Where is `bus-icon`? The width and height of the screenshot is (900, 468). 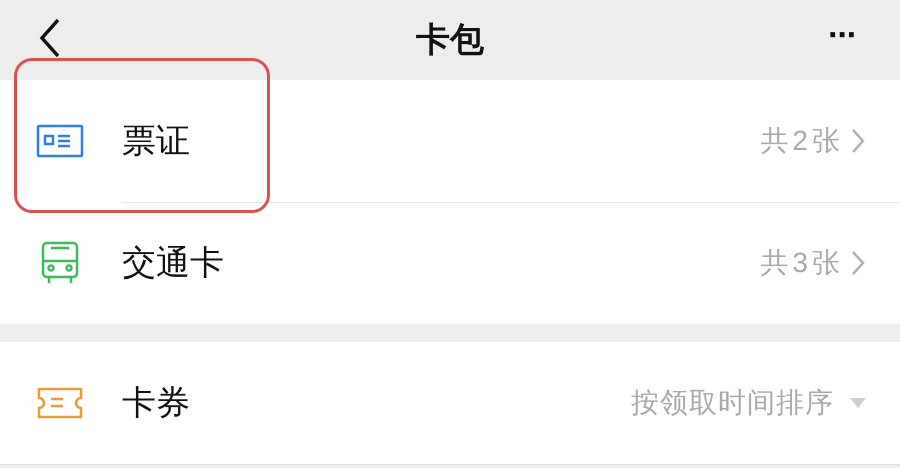 bus-icon is located at coordinates (60, 263).